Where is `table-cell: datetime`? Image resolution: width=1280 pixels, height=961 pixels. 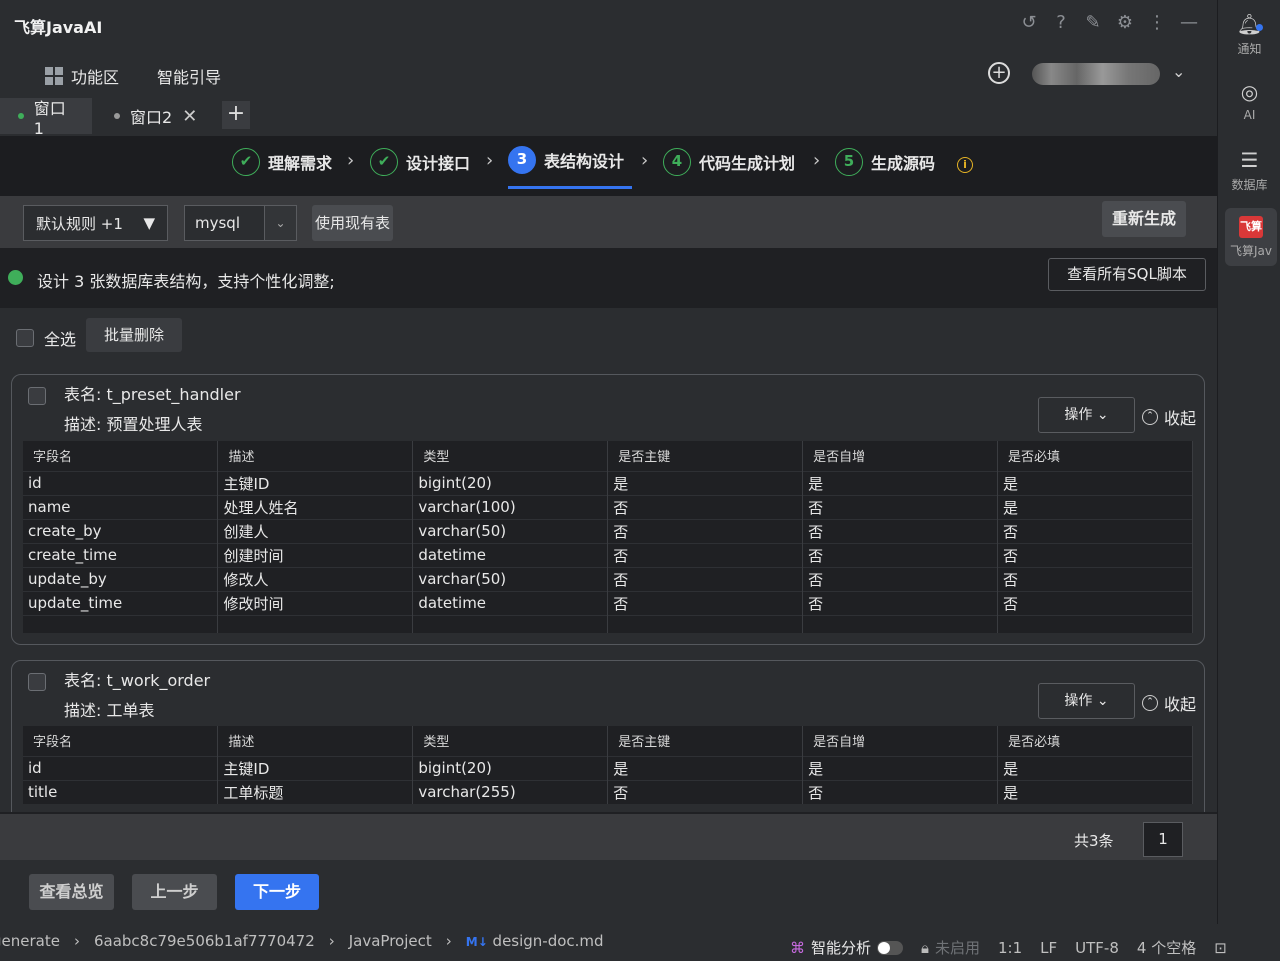
table-cell: datetime is located at coordinates (510, 554).